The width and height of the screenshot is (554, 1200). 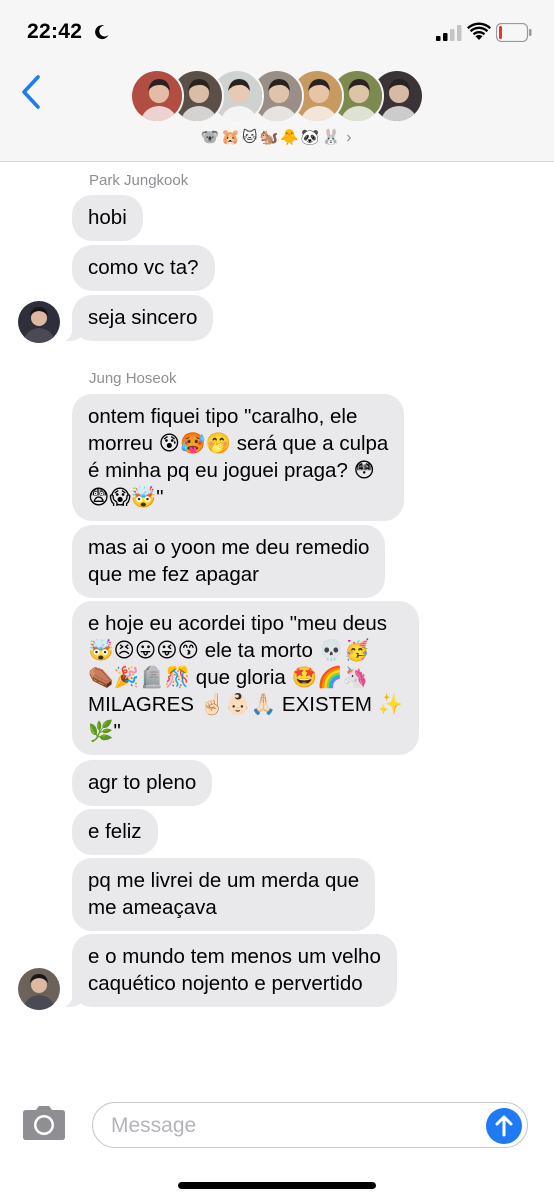 I want to click on message-line: e feliz, so click(x=115, y=831).